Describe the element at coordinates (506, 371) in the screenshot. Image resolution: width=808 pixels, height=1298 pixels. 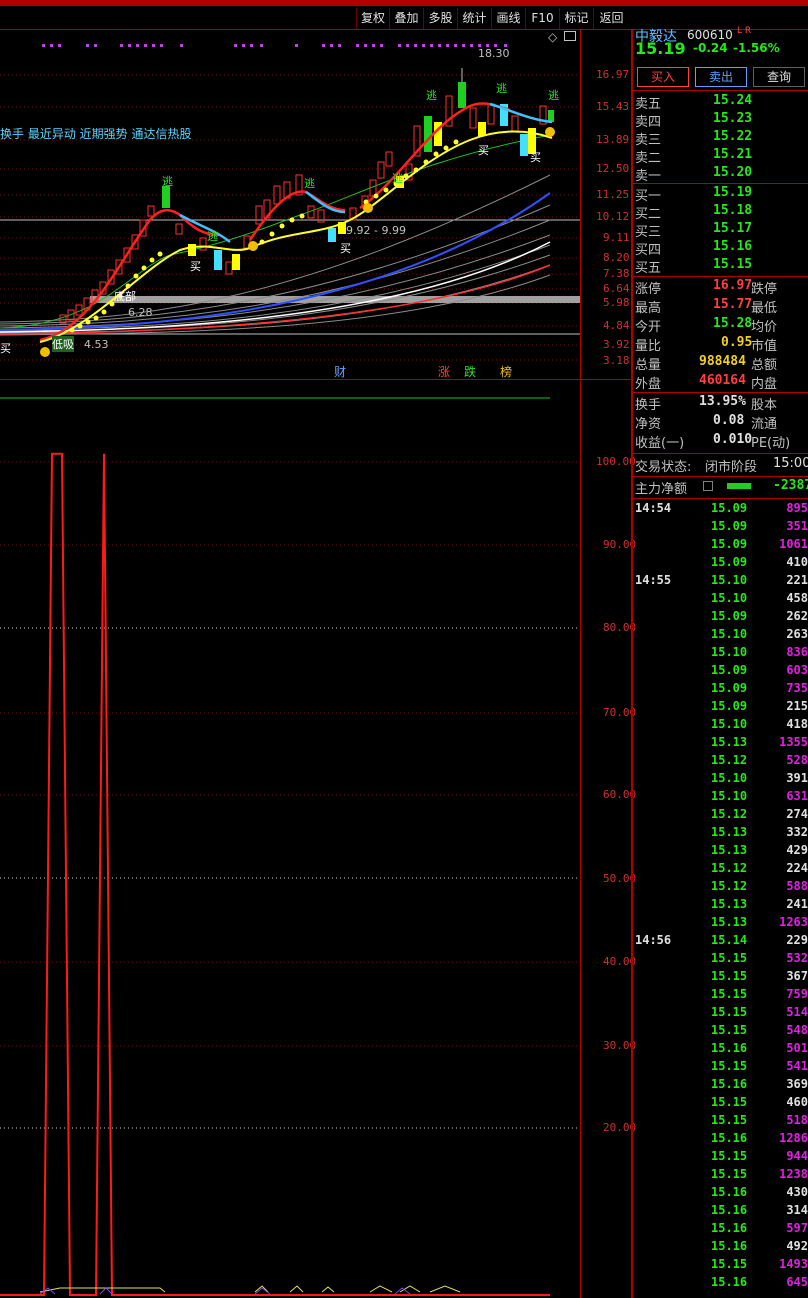
I see `rank-tag: 榜` at that location.